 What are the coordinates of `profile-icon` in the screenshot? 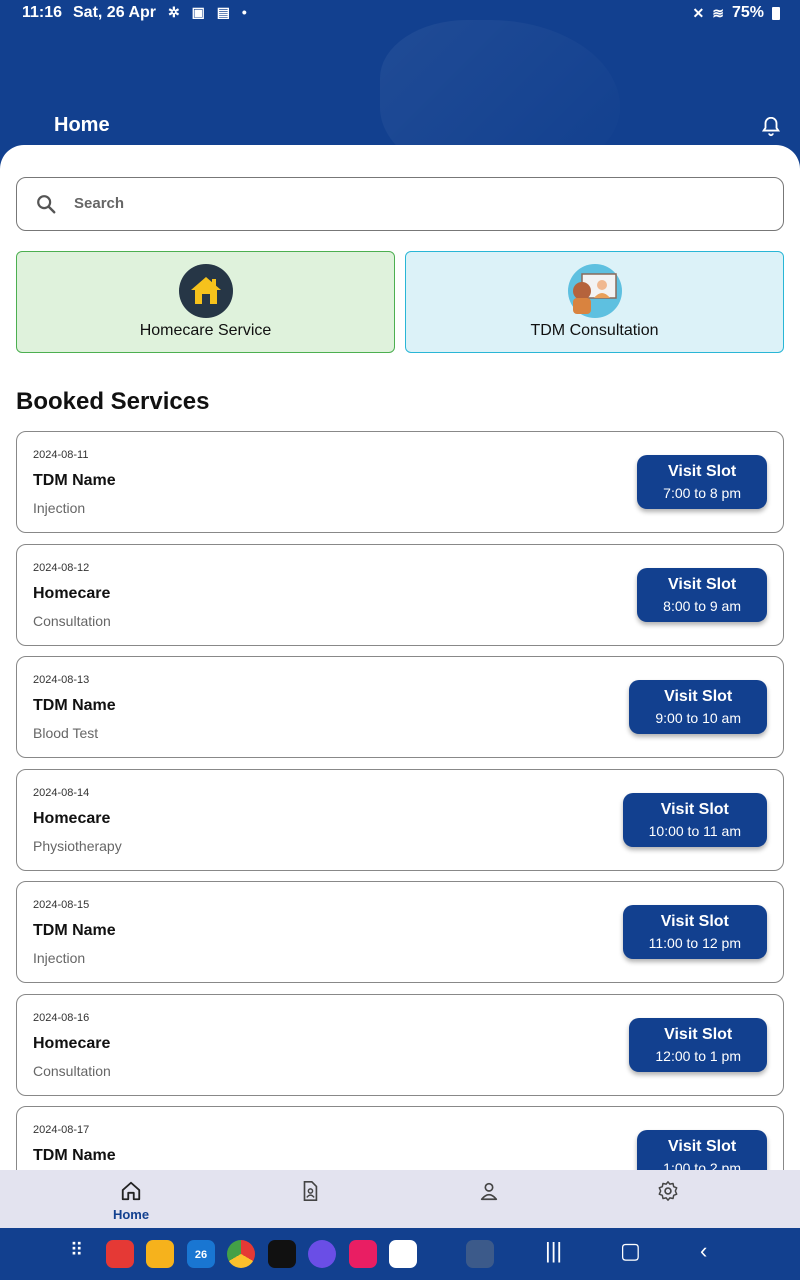 It's located at (489, 1191).